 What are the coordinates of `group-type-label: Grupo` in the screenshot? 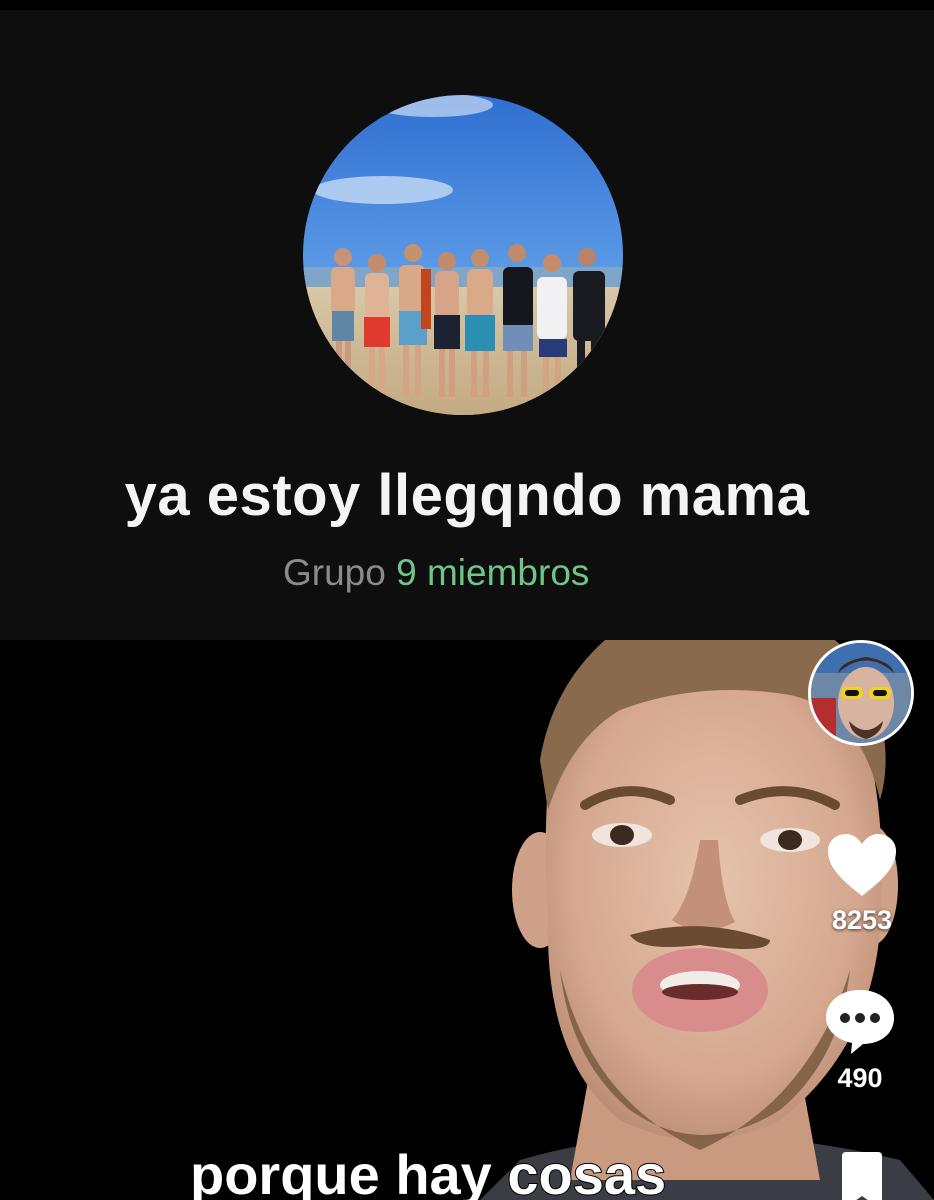 It's located at (334, 572).